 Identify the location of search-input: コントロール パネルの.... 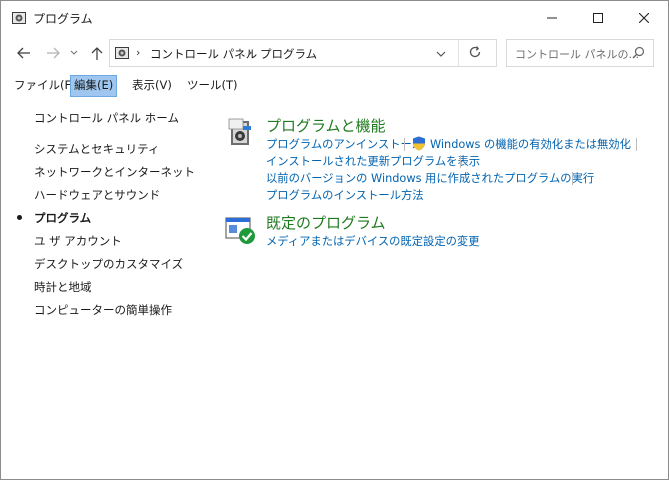
(577, 54).